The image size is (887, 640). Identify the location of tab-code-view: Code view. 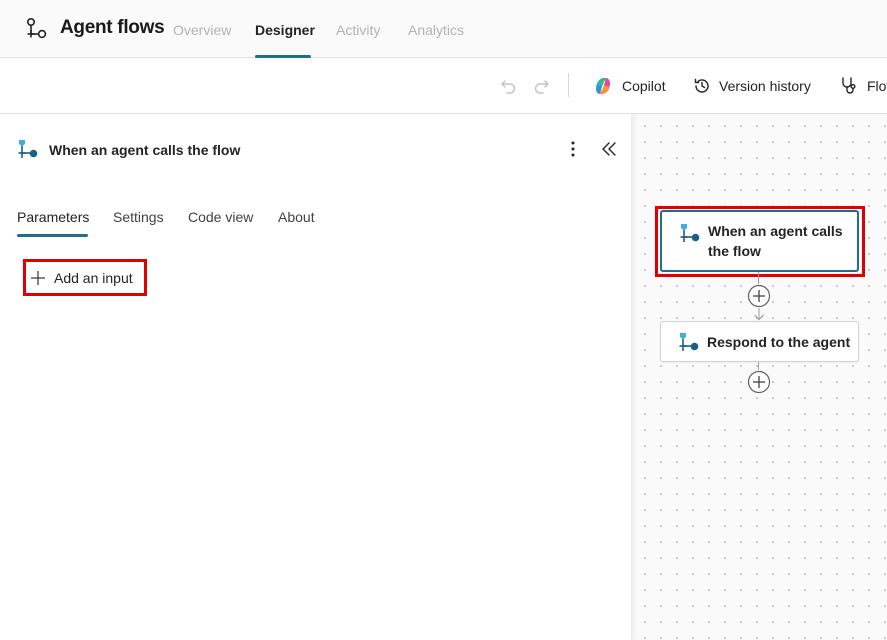
(220, 217).